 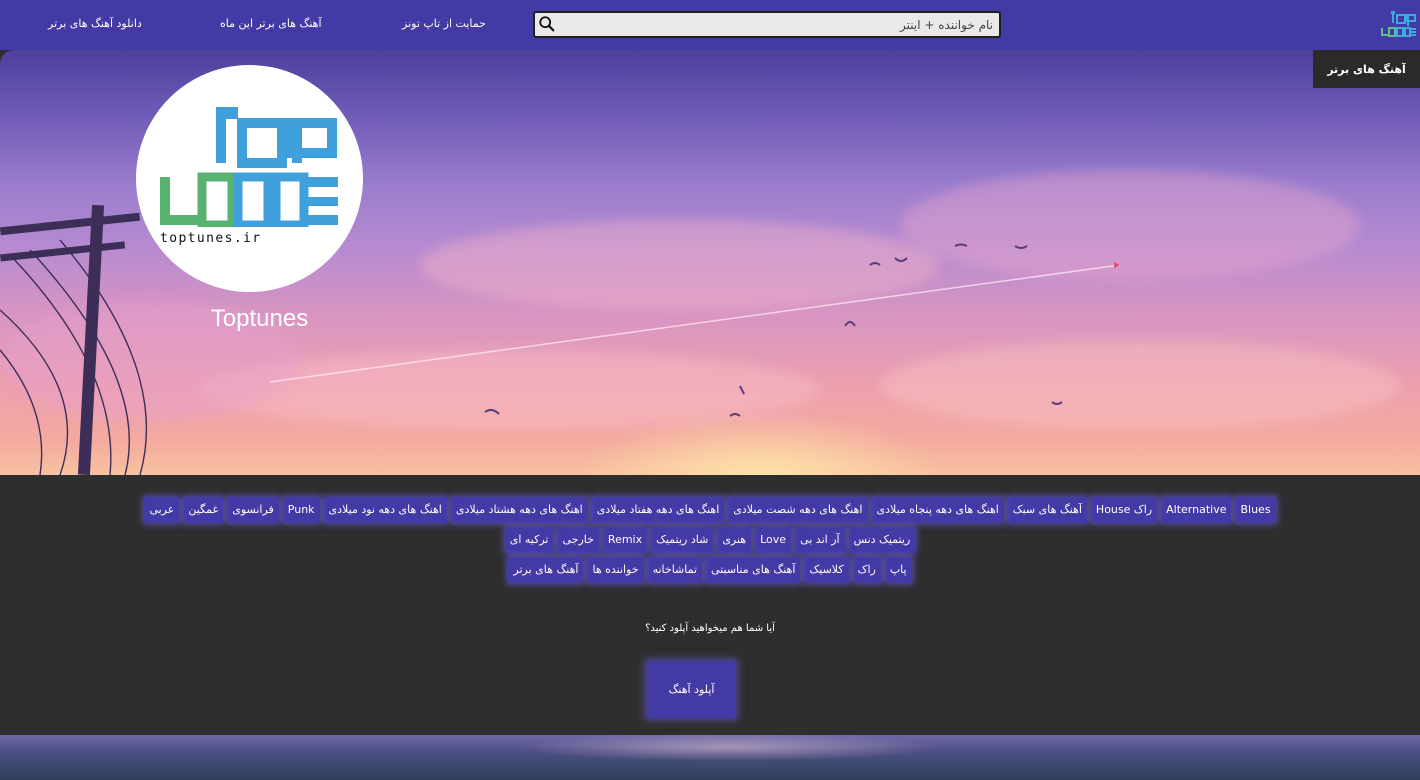 I want to click on tab-top-songs: آهنگ های برتر, so click(x=1366, y=69).